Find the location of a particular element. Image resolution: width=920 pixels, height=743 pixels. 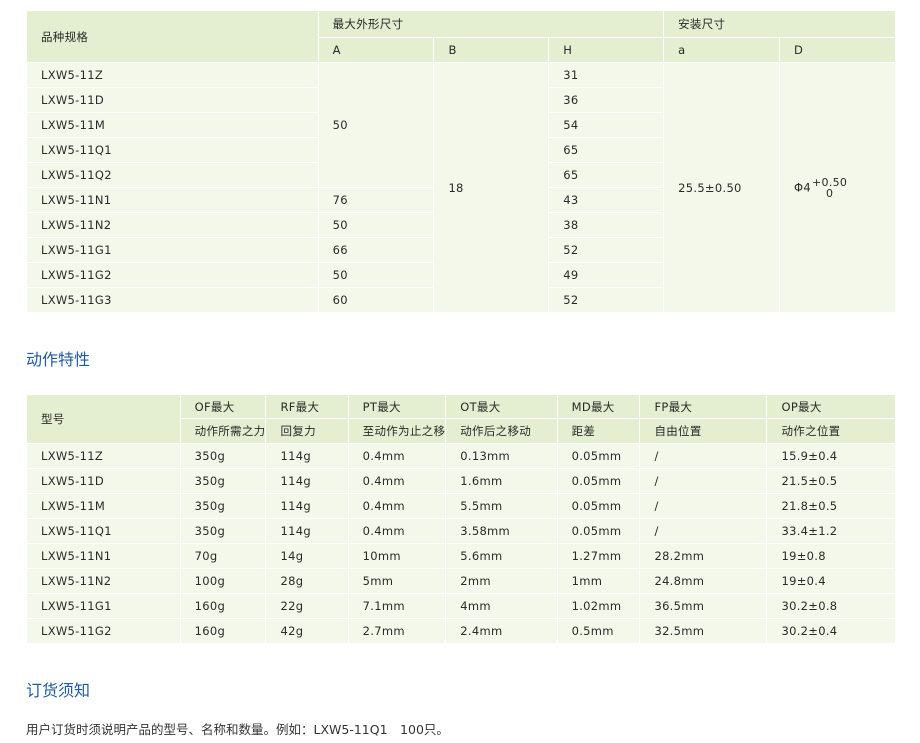

header-model-spec: 品种规格 is located at coordinates (172, 36).